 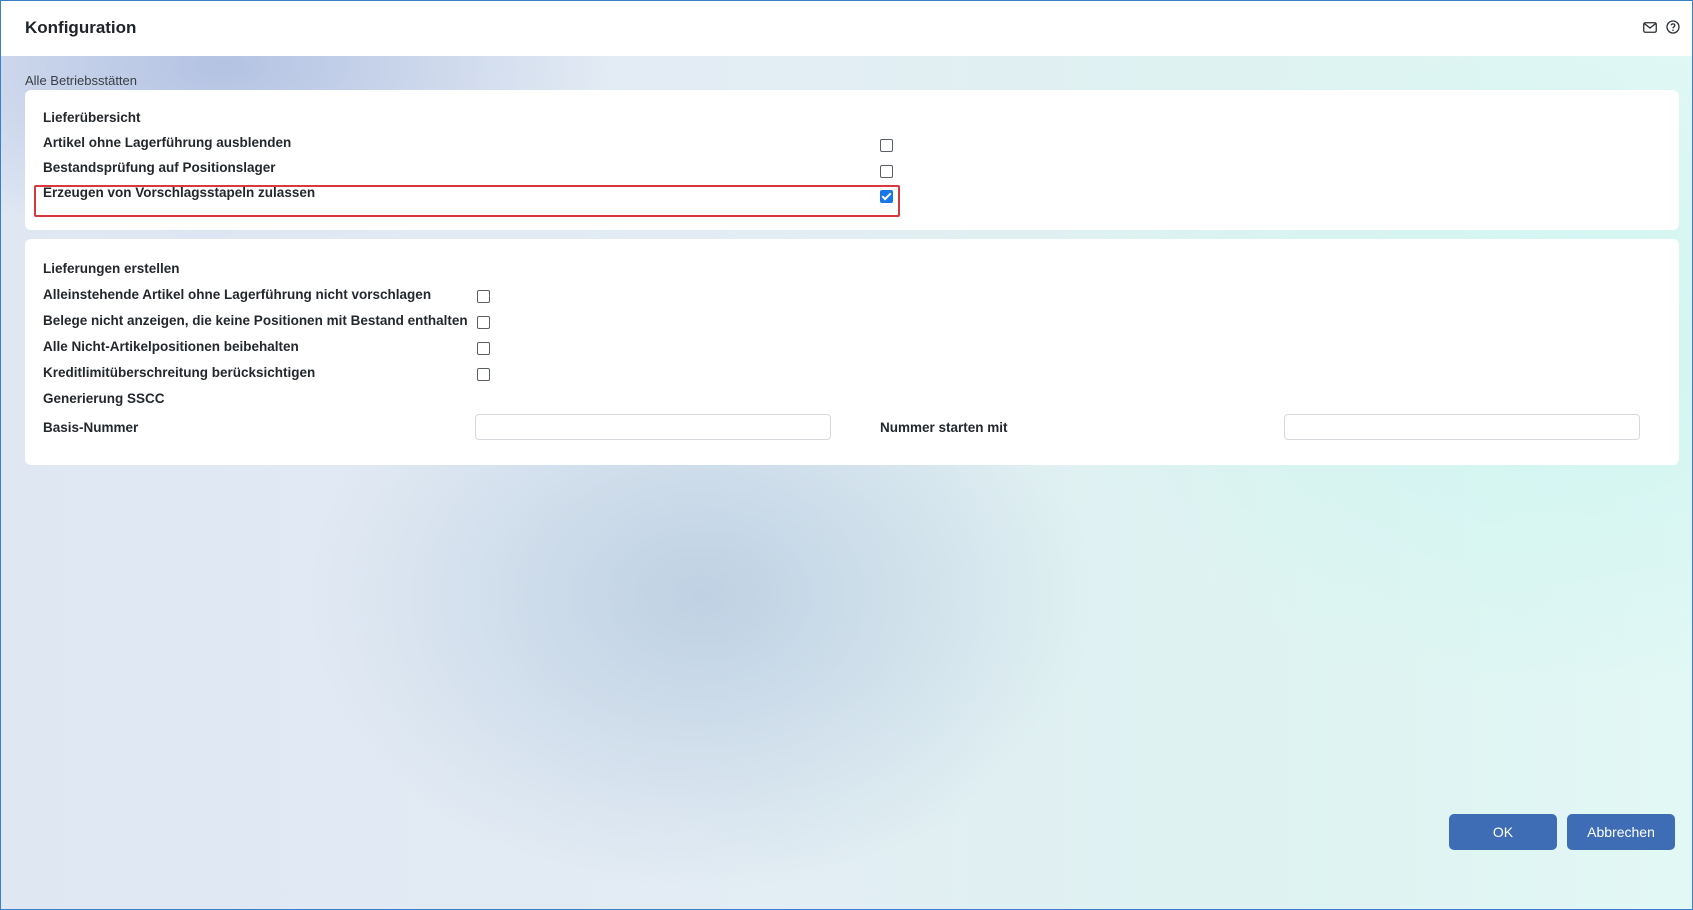 What do you see at coordinates (111, 268) in the screenshot?
I see `section-title-lieferungen-erstellen: Lieferungen erstellen` at bounding box center [111, 268].